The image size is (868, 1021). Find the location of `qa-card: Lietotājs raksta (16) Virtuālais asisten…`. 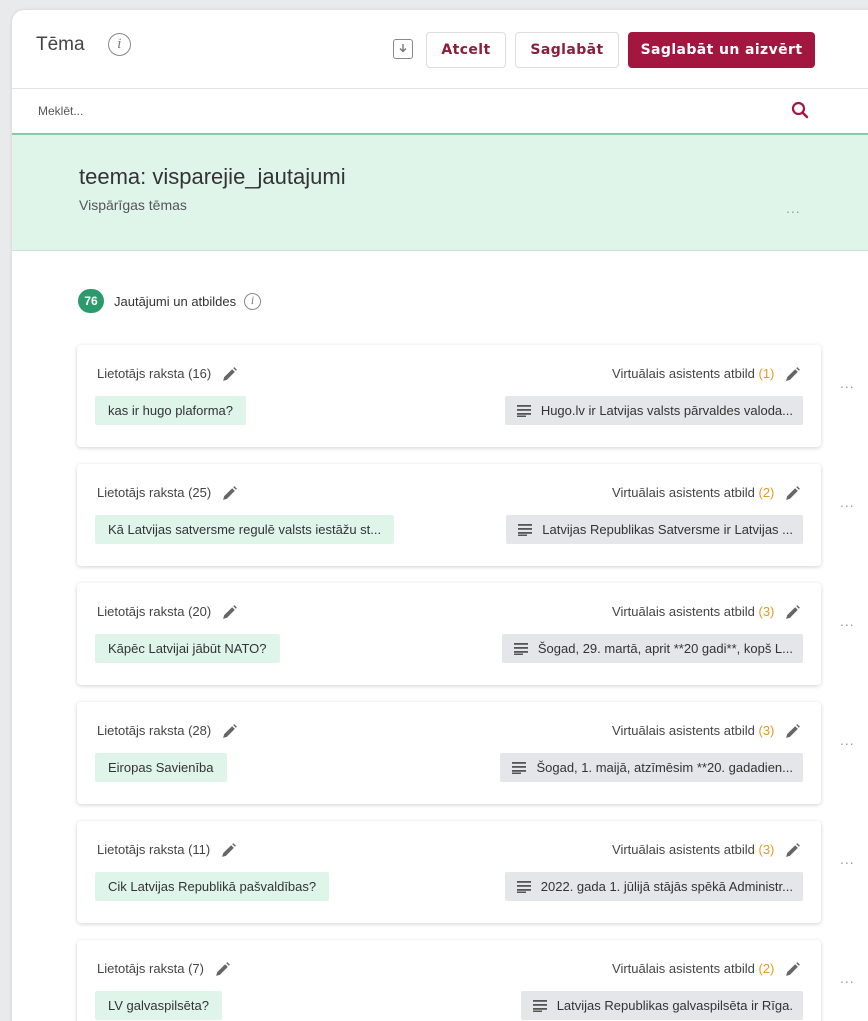

qa-card: Lietotājs raksta (16) Virtuālais asisten… is located at coordinates (449, 396).